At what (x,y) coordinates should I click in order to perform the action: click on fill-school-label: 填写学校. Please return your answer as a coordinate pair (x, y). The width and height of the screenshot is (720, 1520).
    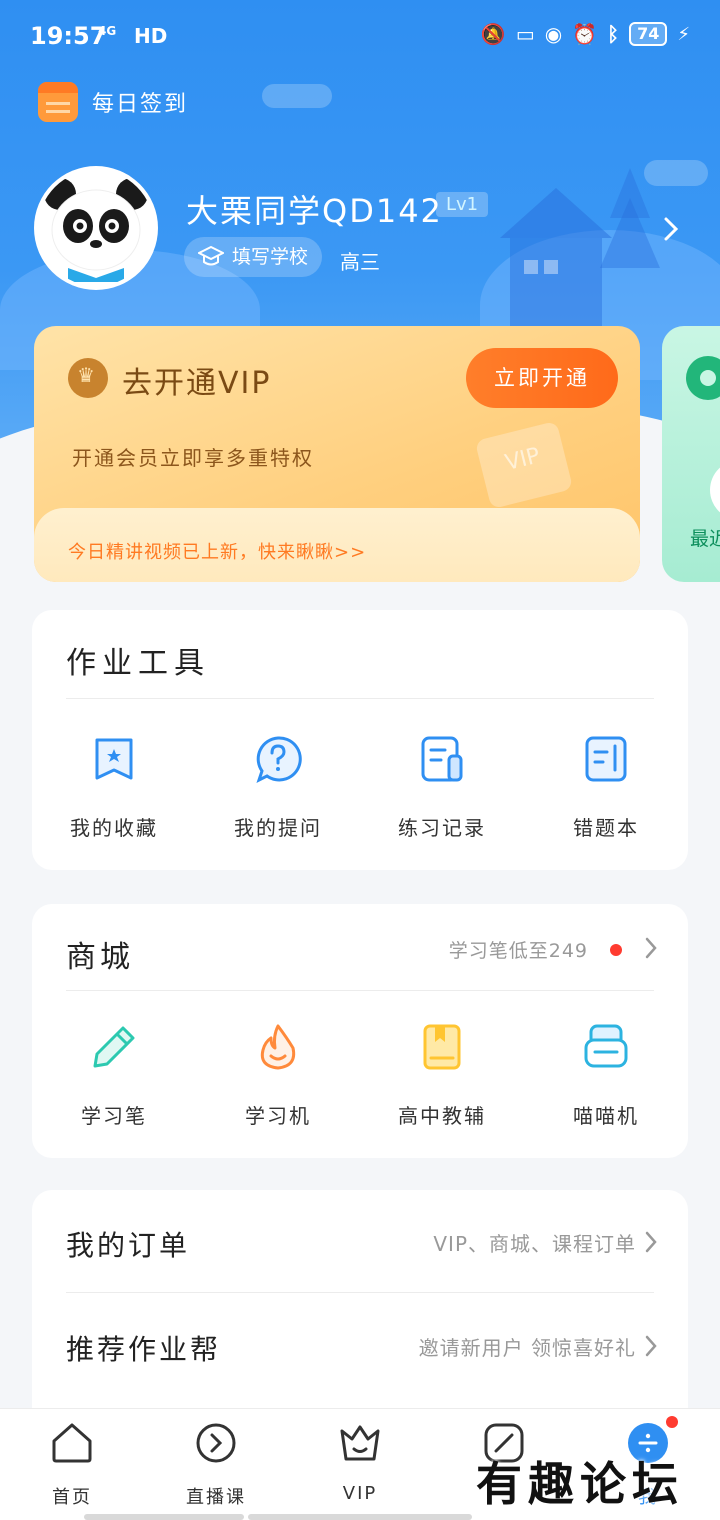
    Looking at the image, I should click on (270, 257).